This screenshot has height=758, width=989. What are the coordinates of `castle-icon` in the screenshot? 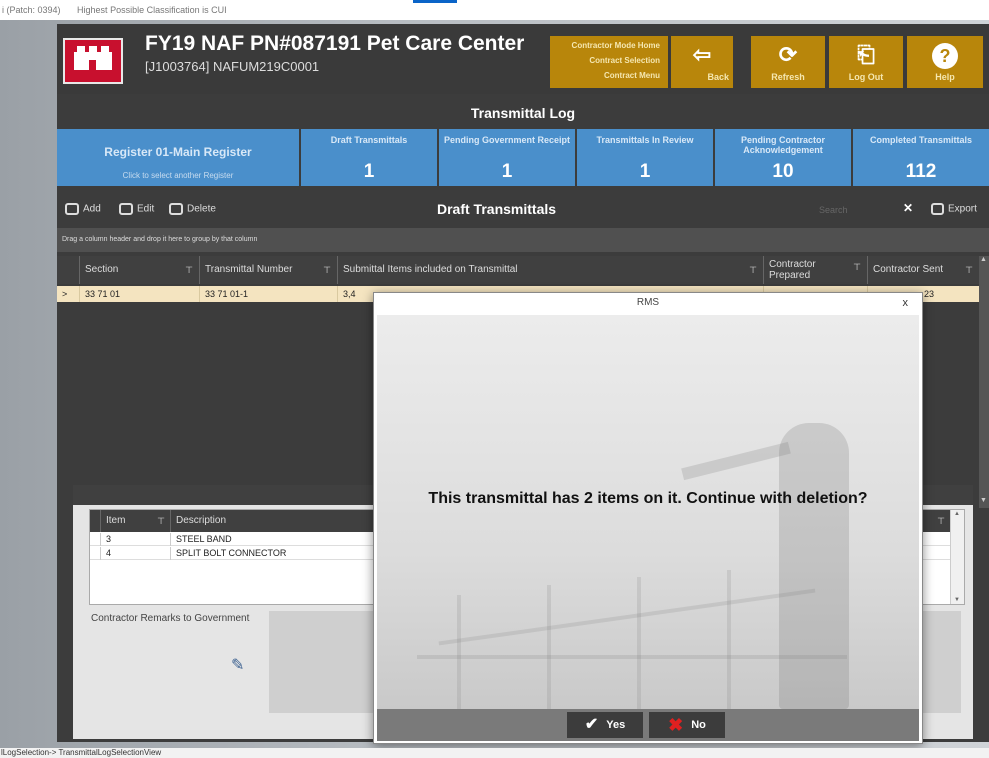 It's located at (93, 58).